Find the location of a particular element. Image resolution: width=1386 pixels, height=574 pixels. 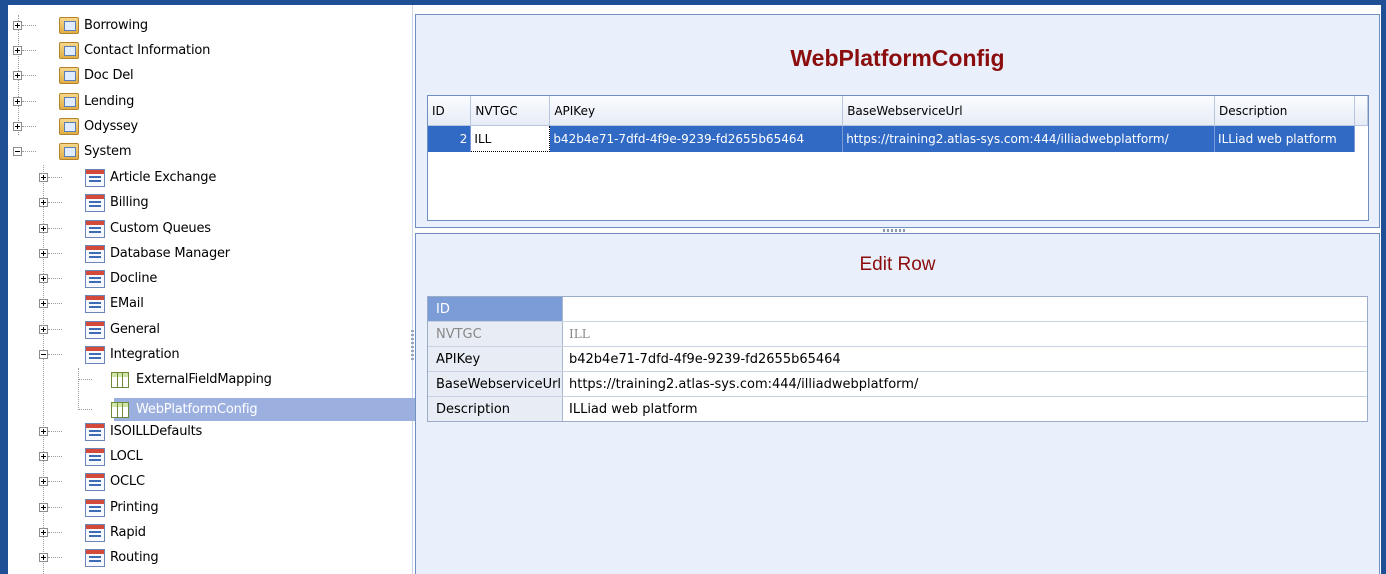

cell-id: 2 is located at coordinates (450, 138).